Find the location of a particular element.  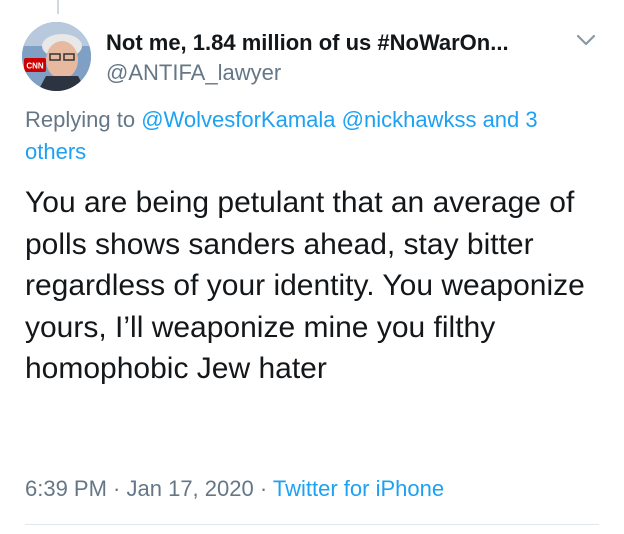

avatar-image: CNN is located at coordinates (56, 56).